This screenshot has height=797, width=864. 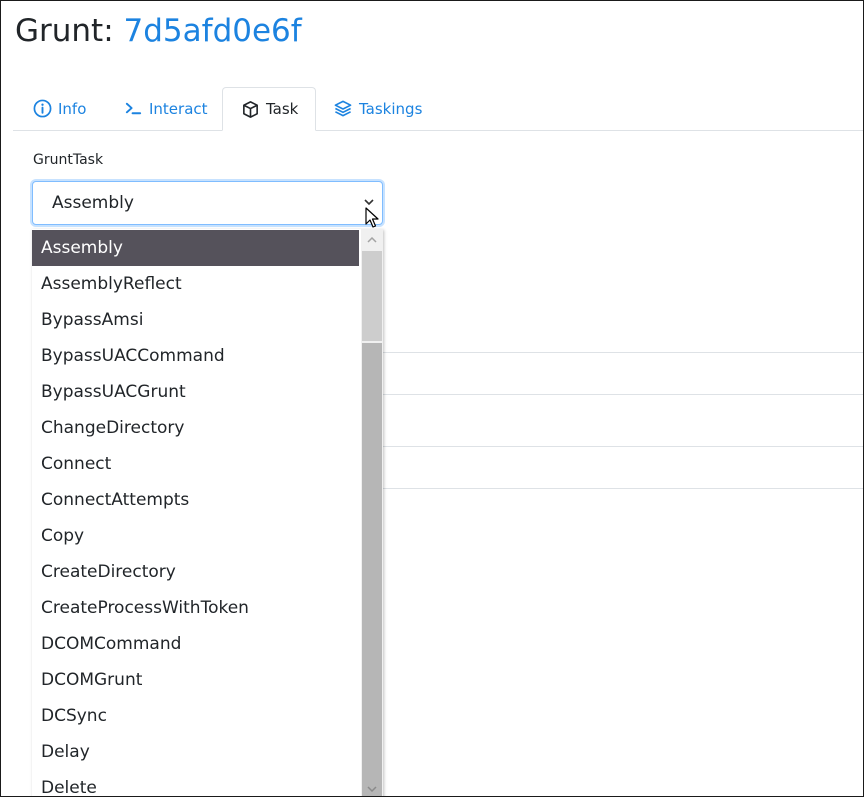 I want to click on layers-icon, so click(x=343, y=108).